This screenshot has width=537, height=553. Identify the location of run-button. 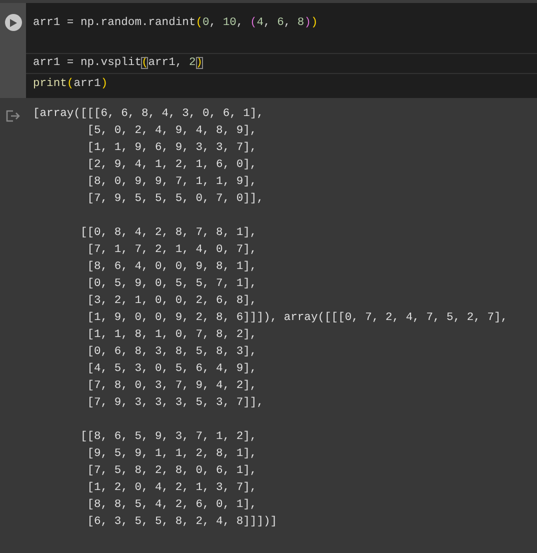
(13, 22).